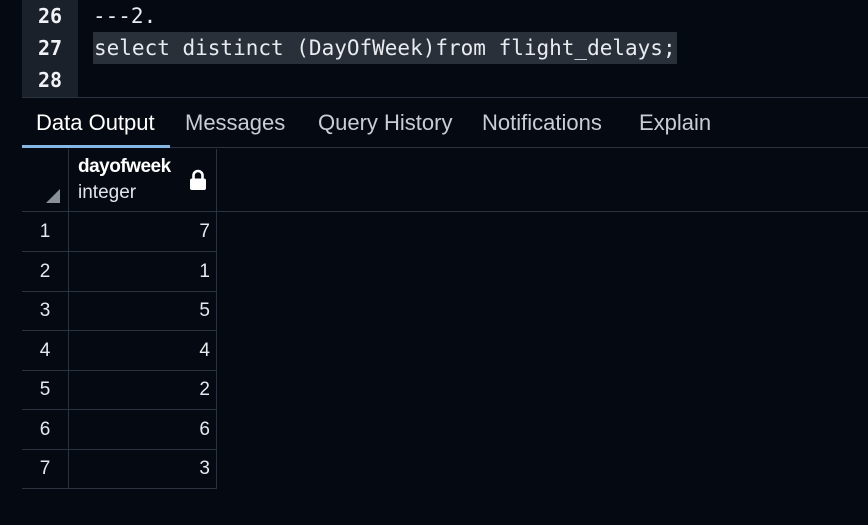 The height and width of the screenshot is (525, 868). What do you see at coordinates (143, 468) in the screenshot?
I see `cell-dayofweek: 3` at bounding box center [143, 468].